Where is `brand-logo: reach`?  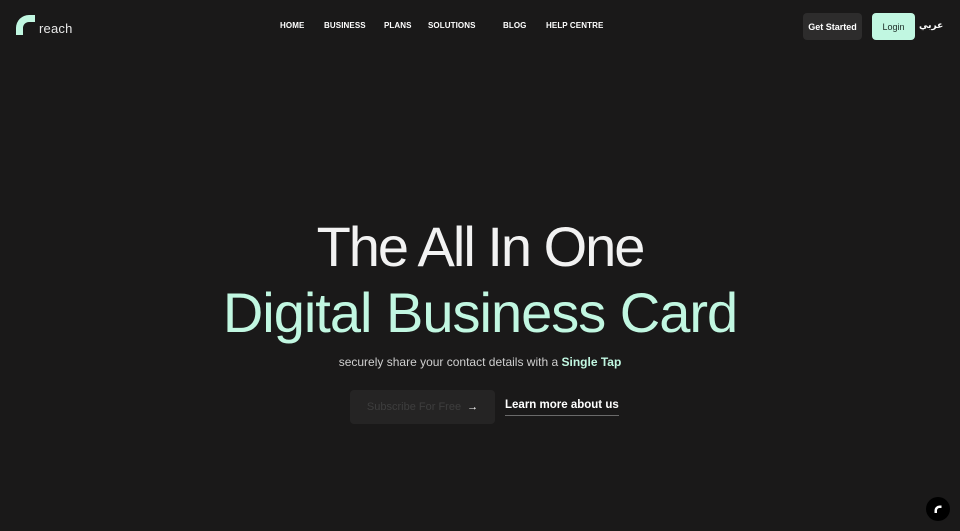 brand-logo: reach is located at coordinates (43, 25).